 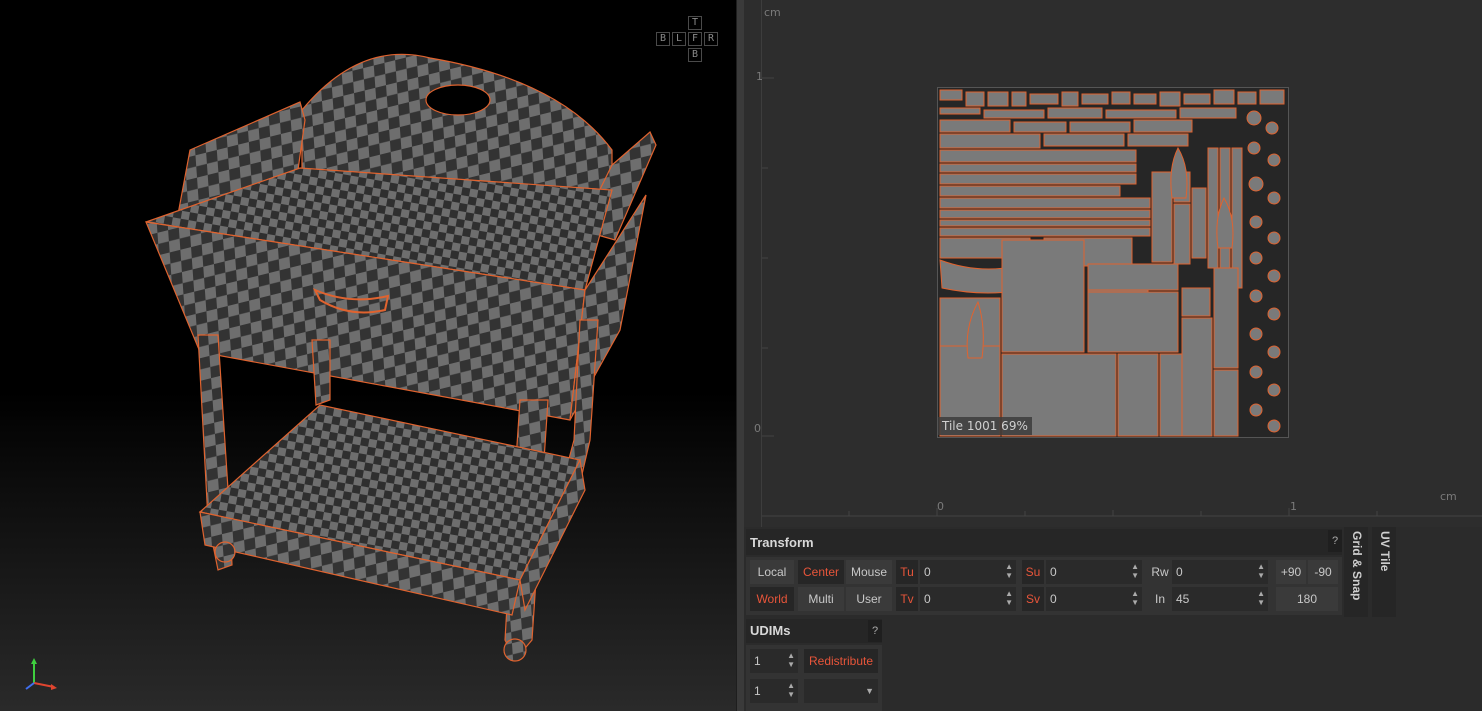 What do you see at coordinates (1356, 572) in the screenshot?
I see `tab-grid-snap: Grid & Snap` at bounding box center [1356, 572].